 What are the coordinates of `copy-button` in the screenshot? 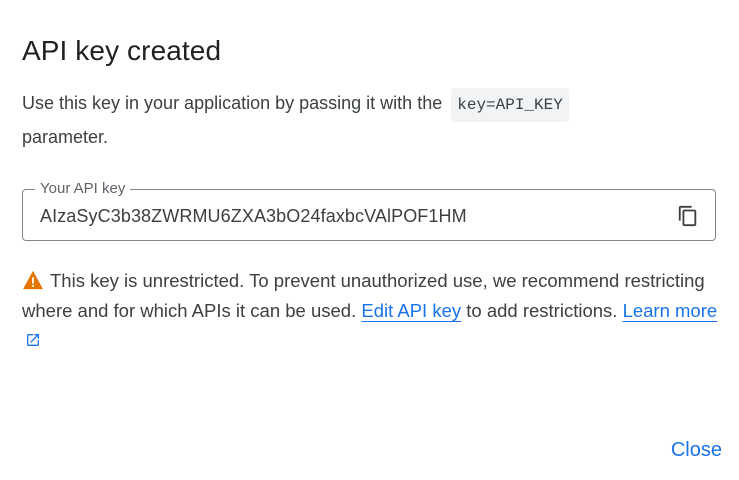 It's located at (688, 216).